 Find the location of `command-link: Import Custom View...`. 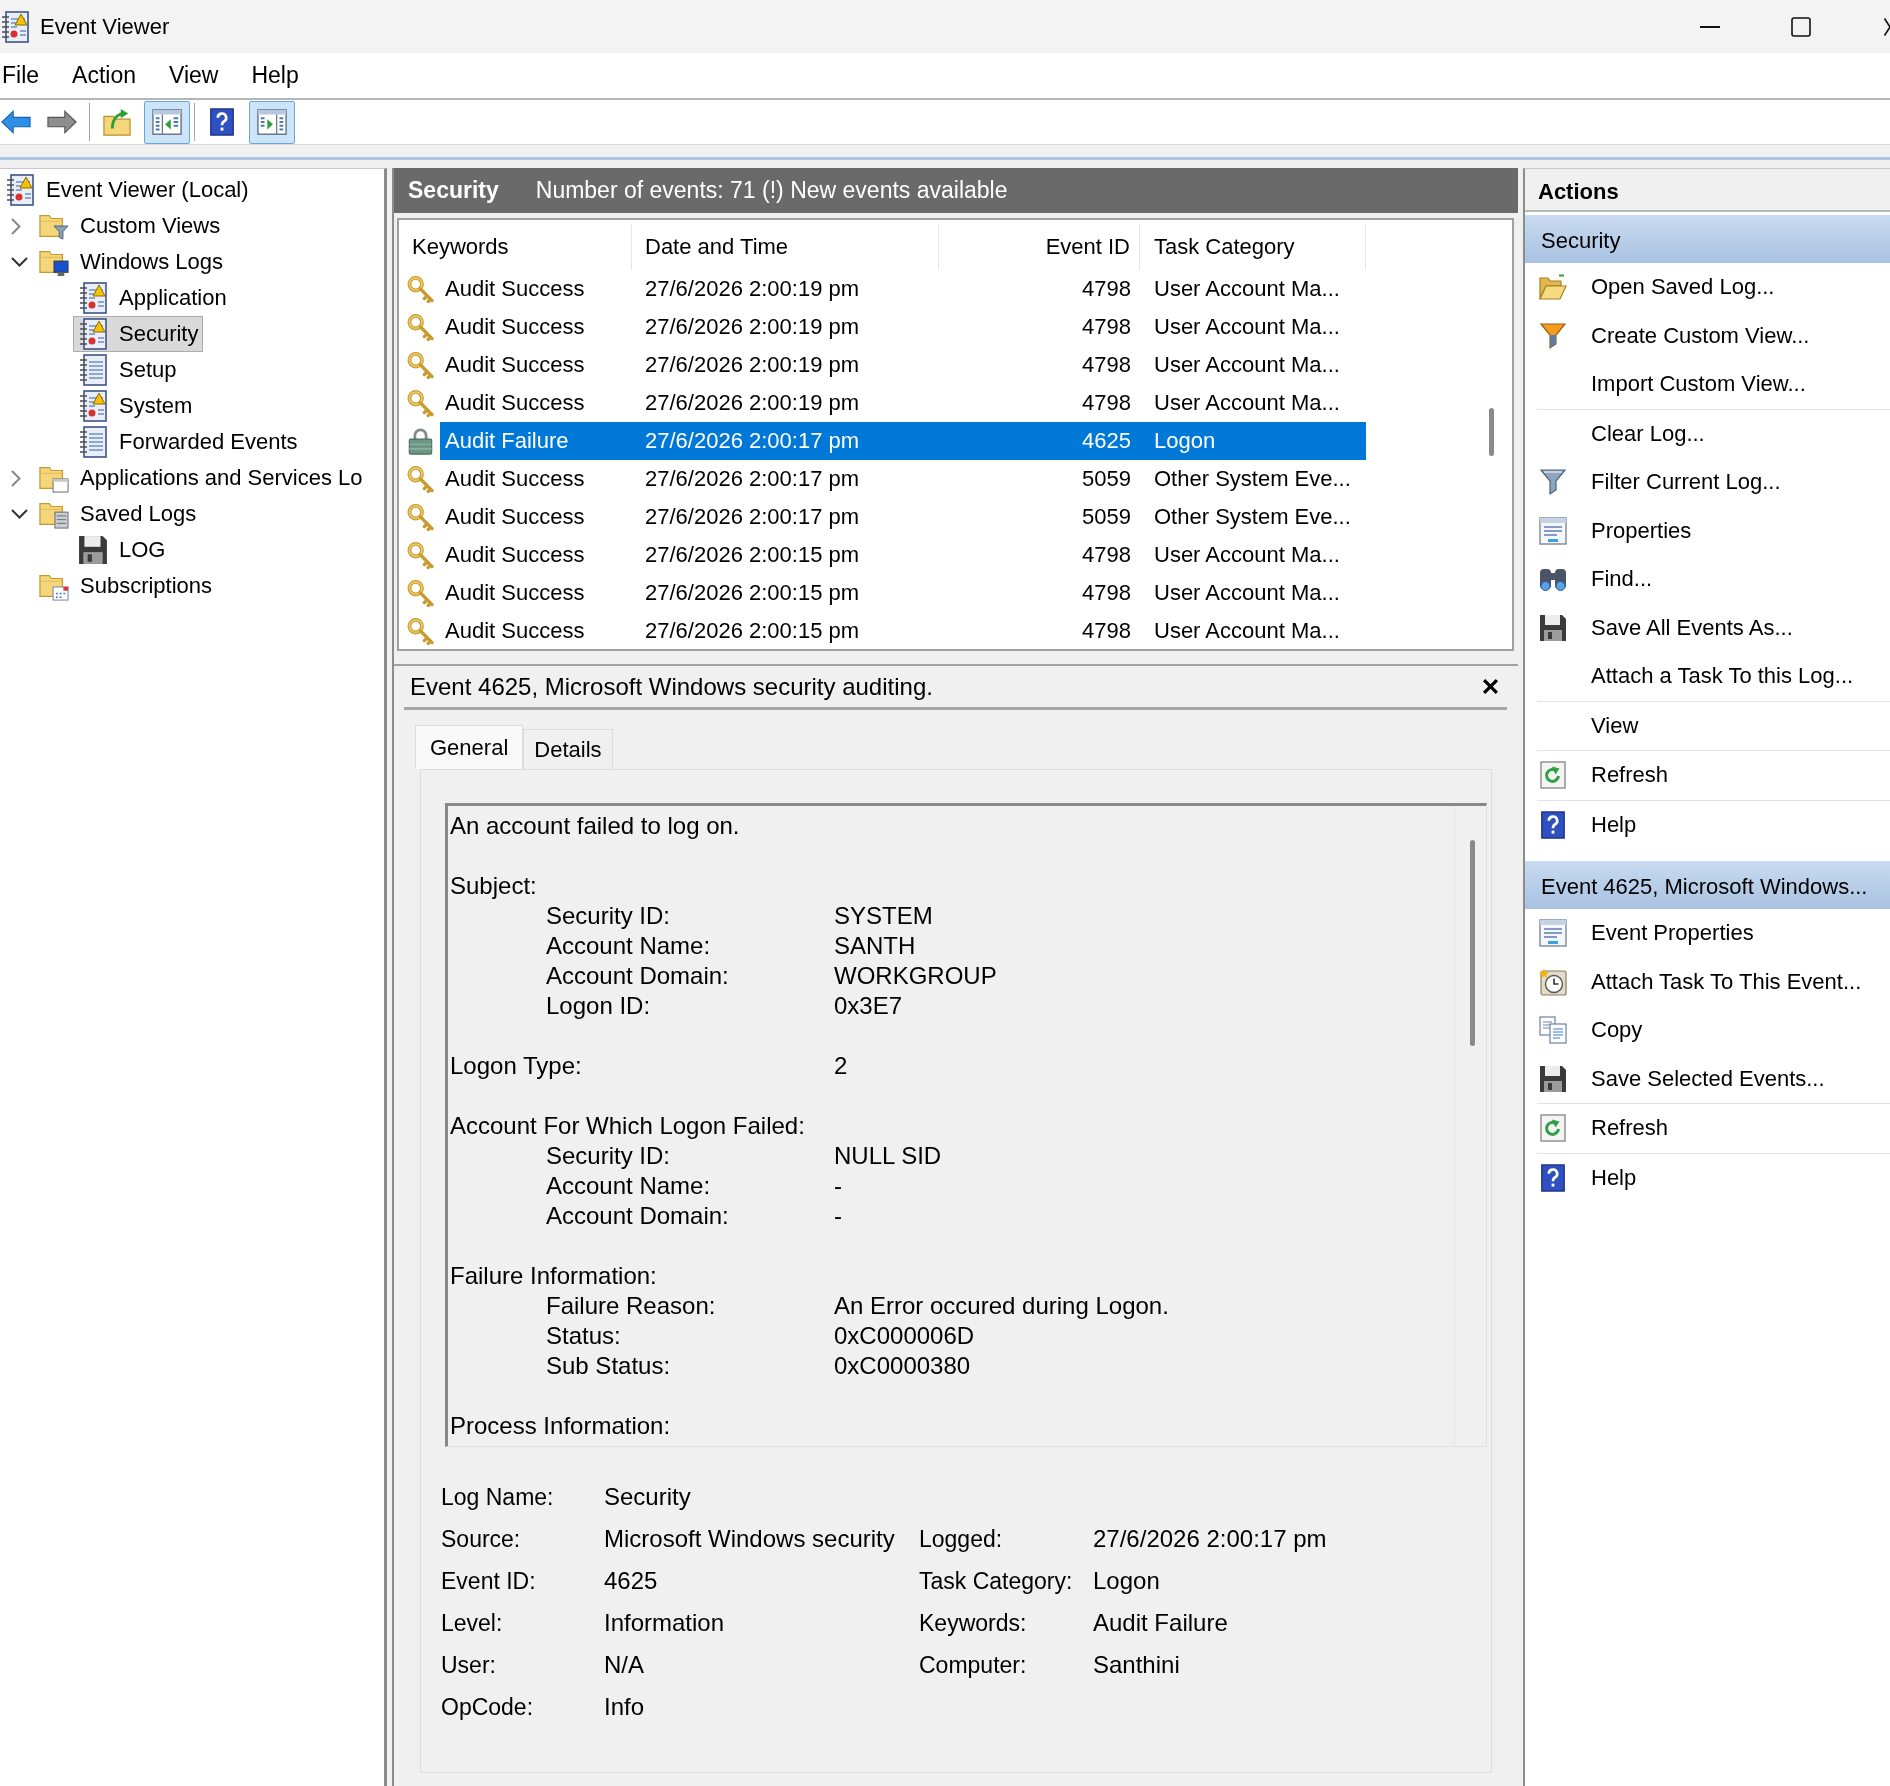

command-link: Import Custom View... is located at coordinates (1713, 384).